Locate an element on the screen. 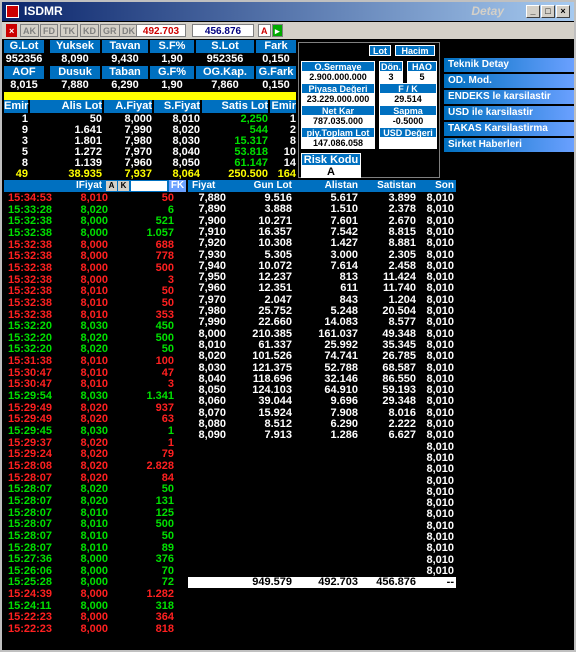 The width and height of the screenshot is (576, 652). tape-row: 15:29:54 8,030 1.341 is located at coordinates (95, 396).